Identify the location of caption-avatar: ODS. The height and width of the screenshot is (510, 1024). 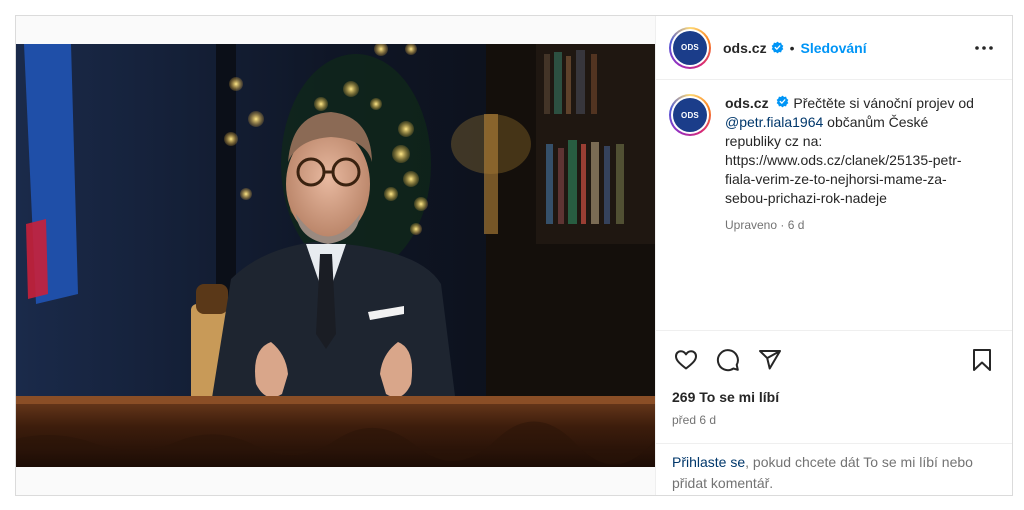
(690, 115).